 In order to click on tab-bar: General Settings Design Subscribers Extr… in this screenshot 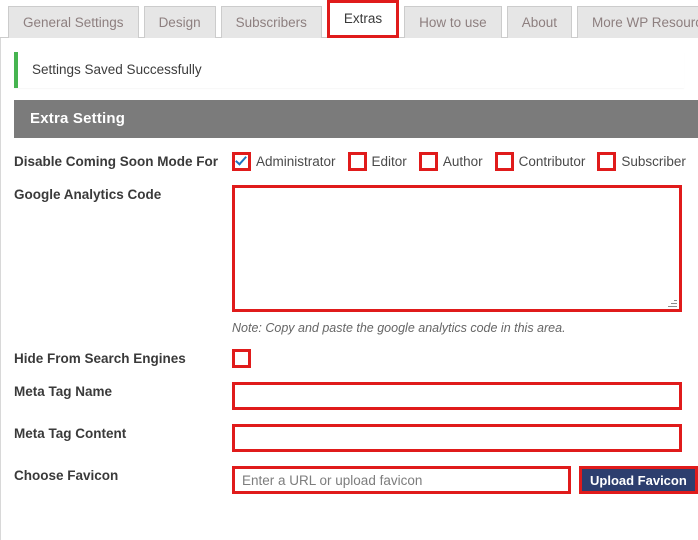, I will do `click(349, 19)`.